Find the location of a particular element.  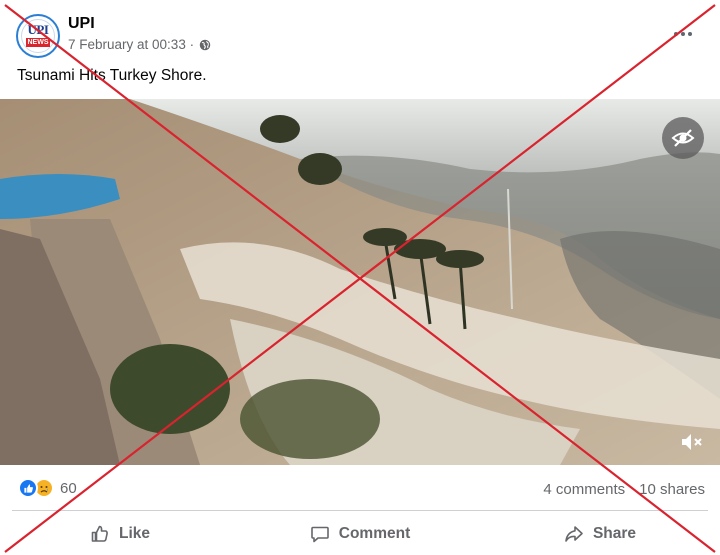

comment-button: Comment is located at coordinates (360, 534).